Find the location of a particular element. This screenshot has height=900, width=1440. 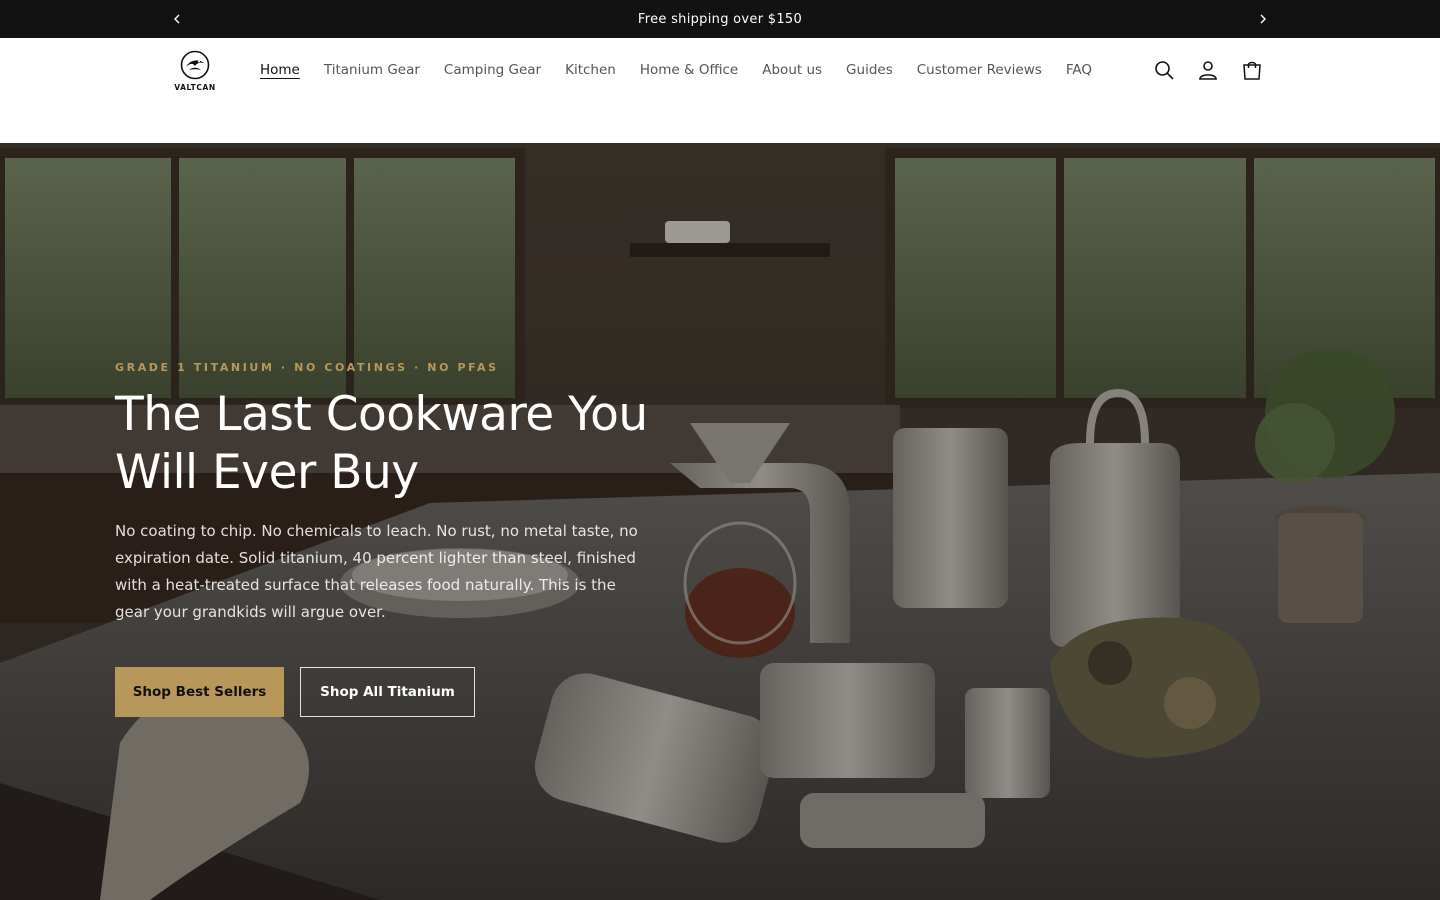

nav-item-titanium-gear: Titanium Gear is located at coordinates (372, 70).